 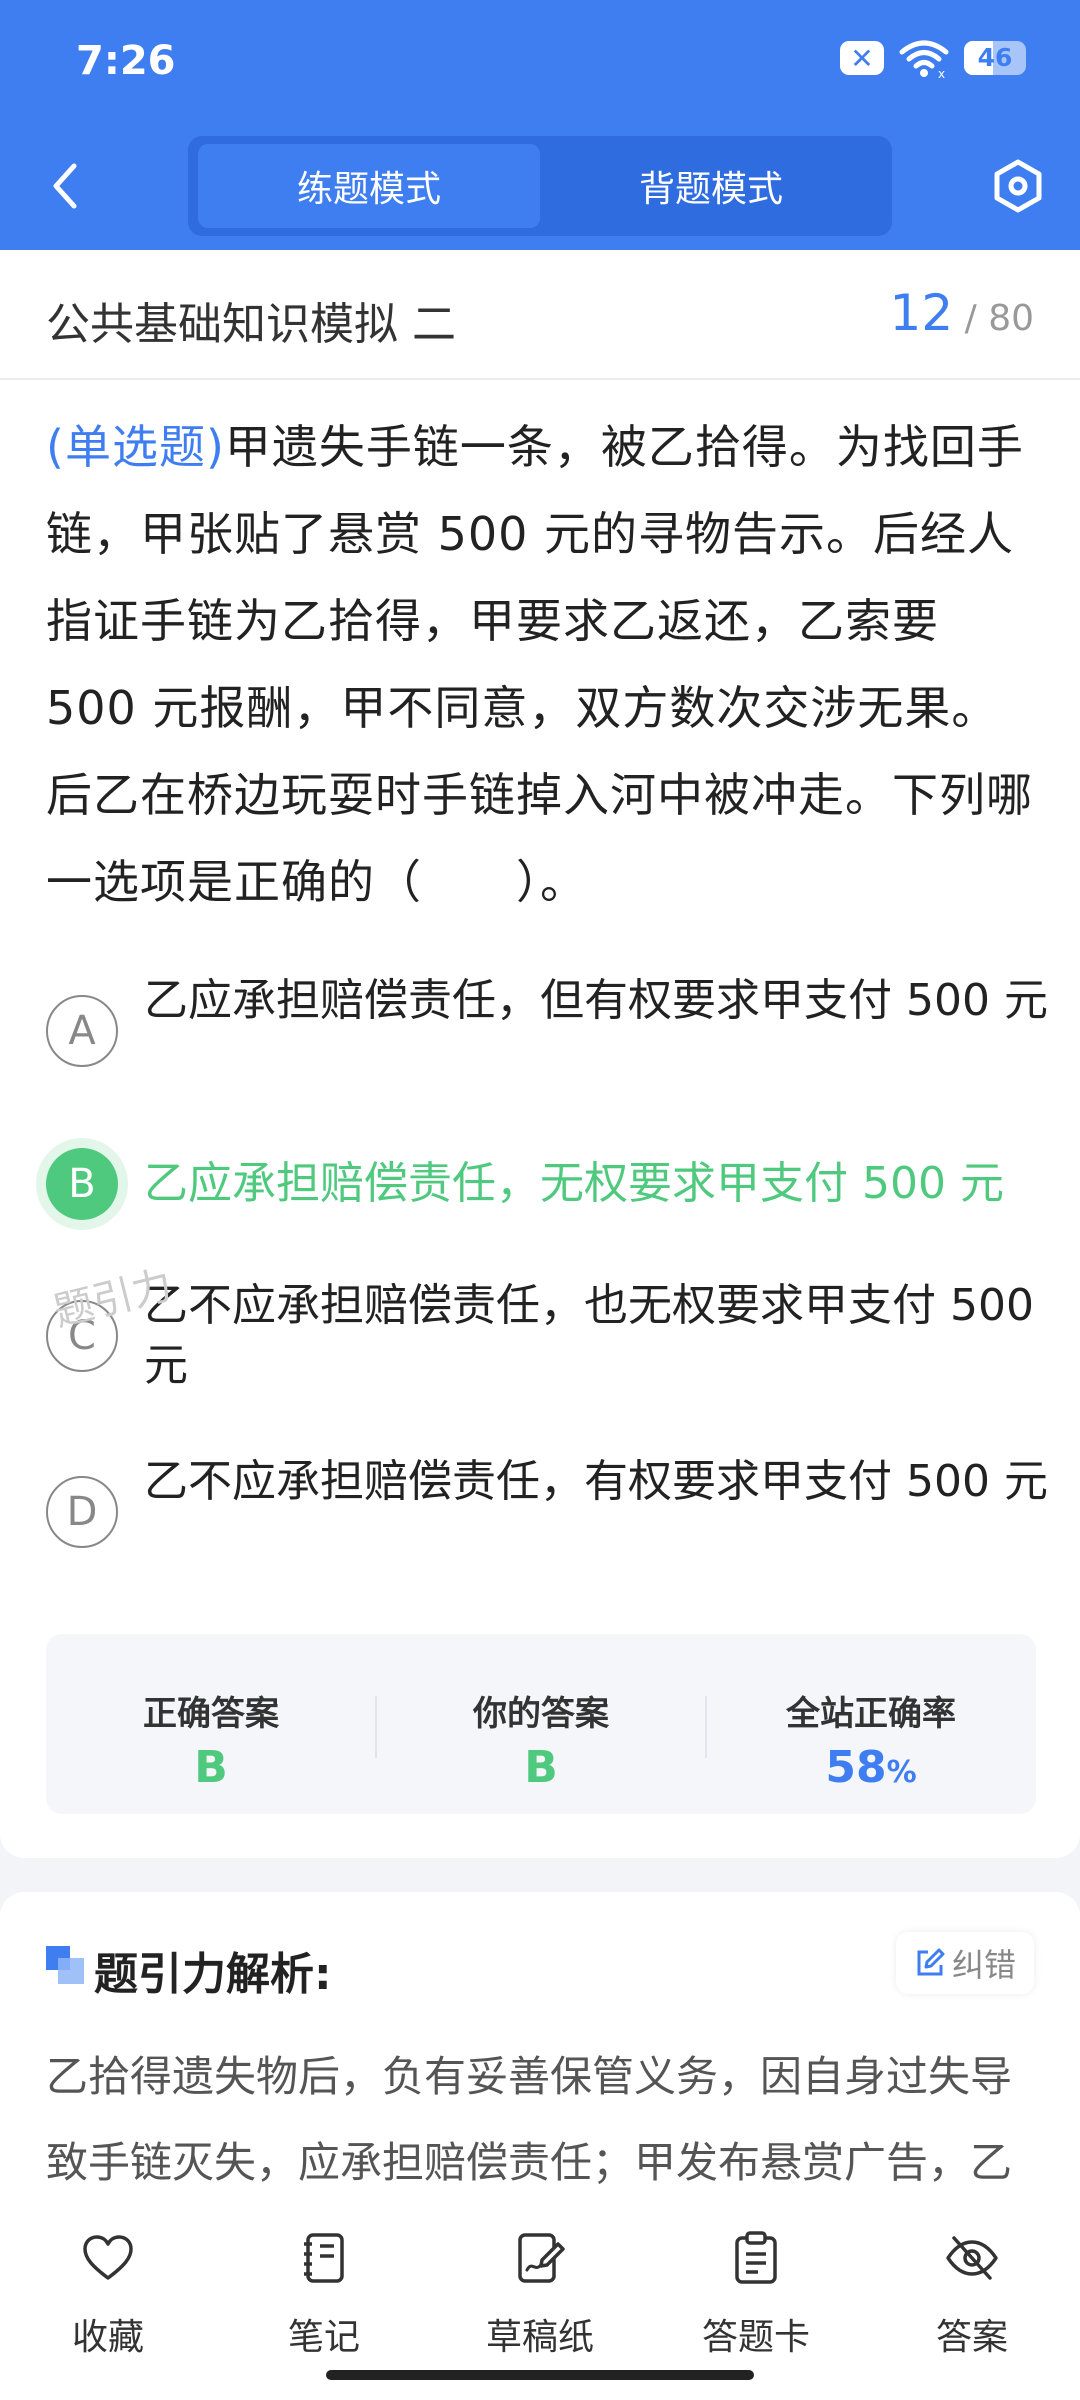 I want to click on wifi-icon: x, so click(x=924, y=59).